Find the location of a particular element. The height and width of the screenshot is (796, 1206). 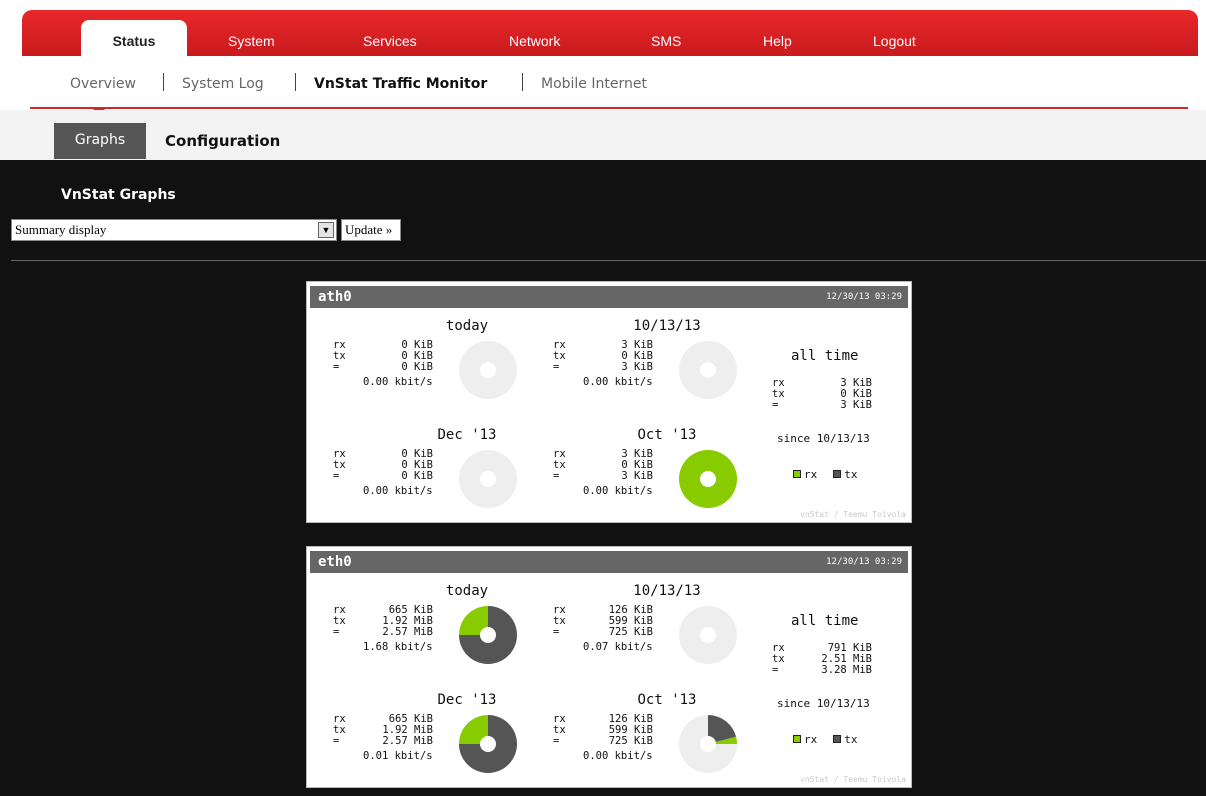

tab-status: Status is located at coordinates (134, 38).